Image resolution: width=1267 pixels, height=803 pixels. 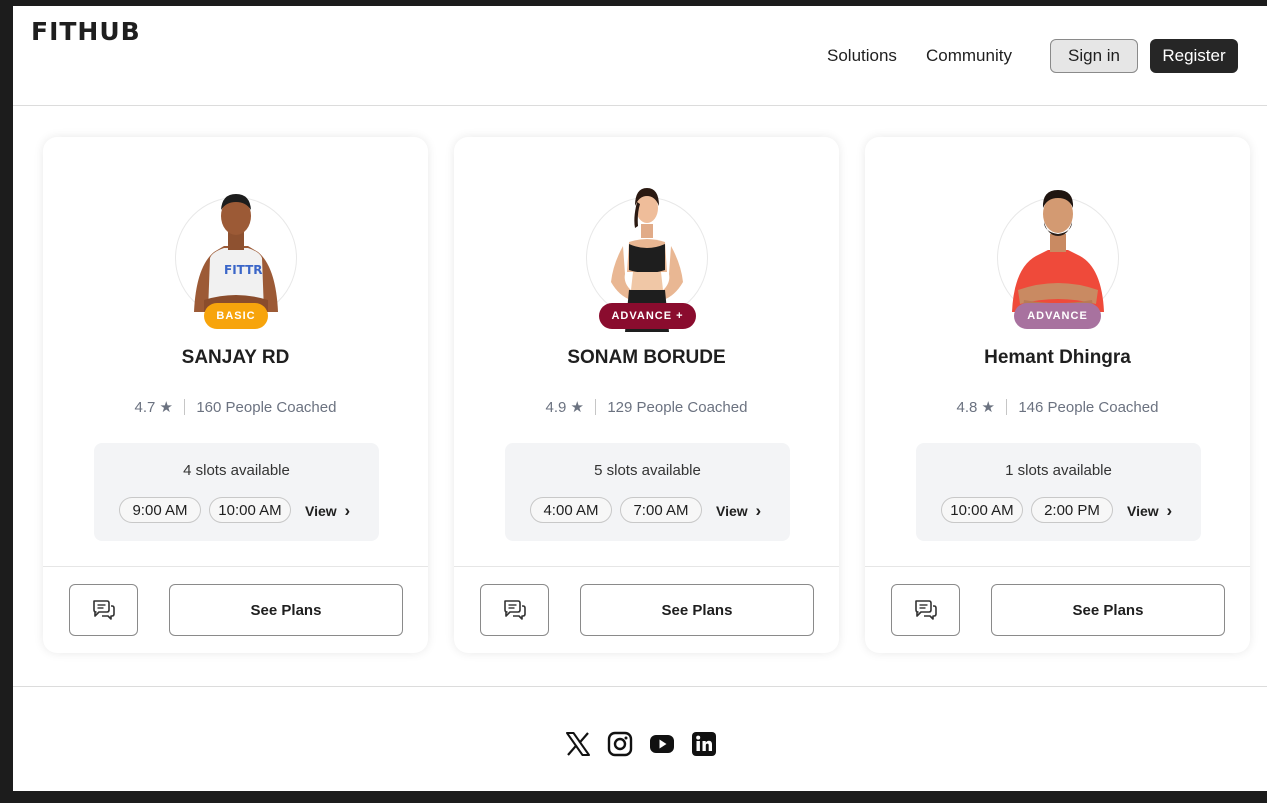 I want to click on slots-available: 5 slots available, so click(x=647, y=470).